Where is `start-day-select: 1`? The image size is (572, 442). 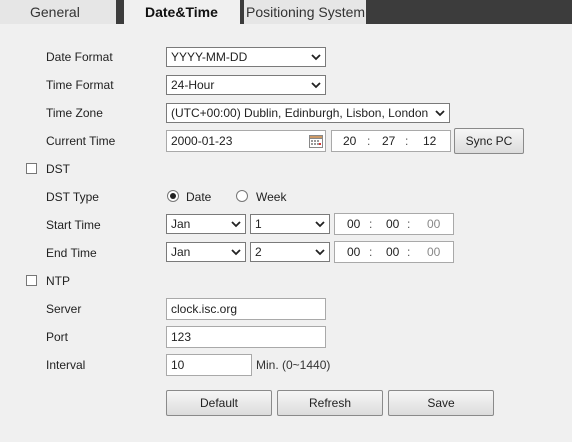 start-day-select: 1 is located at coordinates (290, 224).